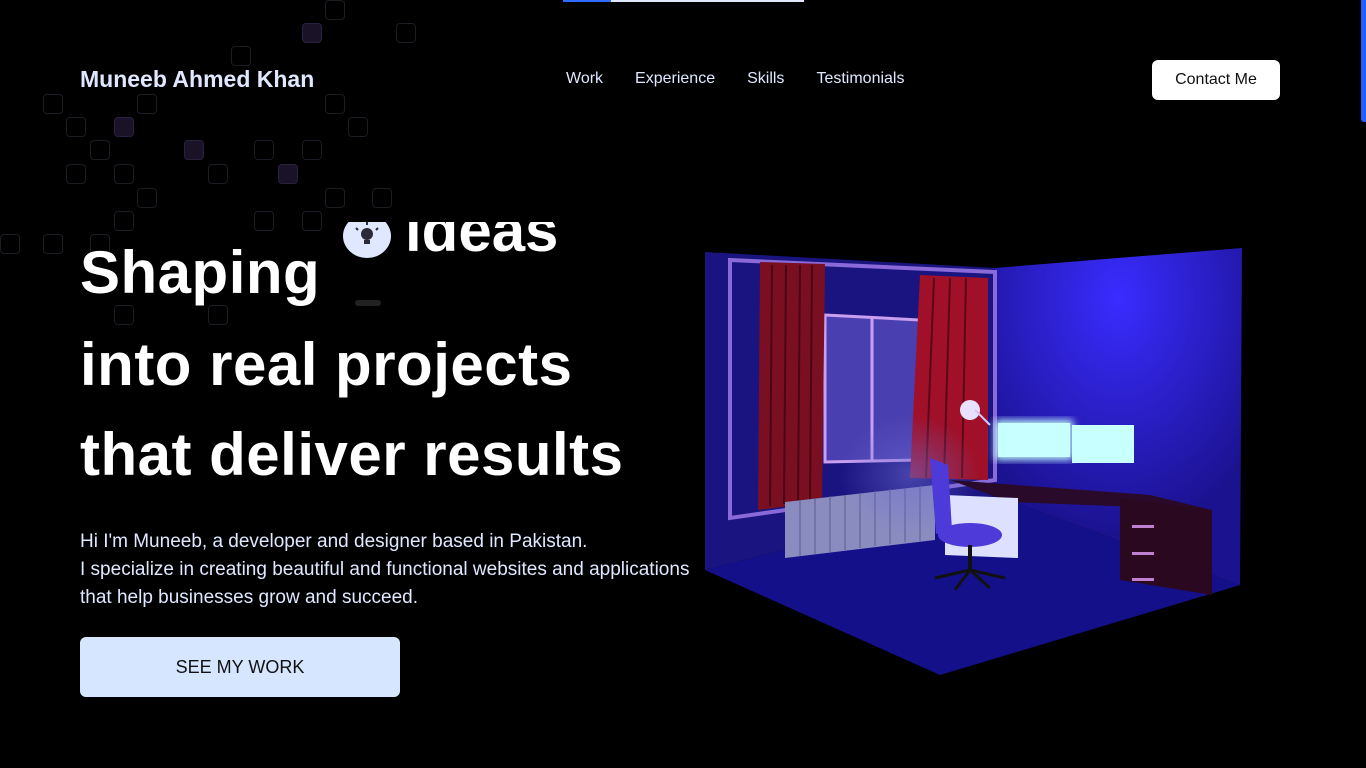 This screenshot has width=1366, height=768. I want to click on main-nav: Work Experience Skills Testimonials, so click(735, 79).